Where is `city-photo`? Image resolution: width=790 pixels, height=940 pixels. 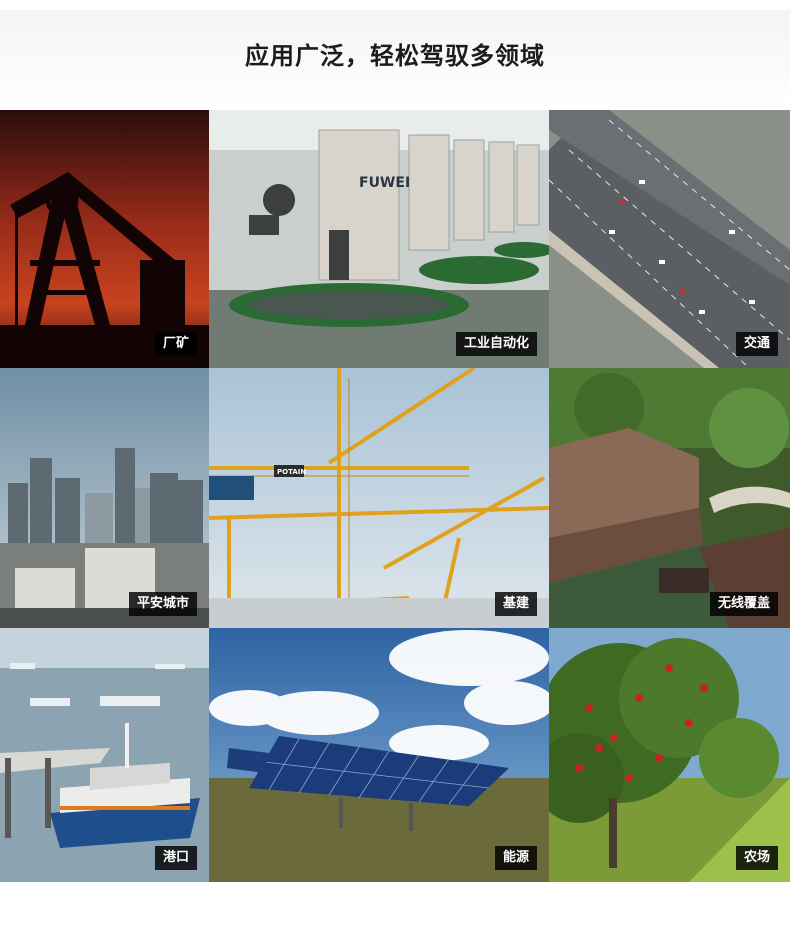 city-photo is located at coordinates (104, 498).